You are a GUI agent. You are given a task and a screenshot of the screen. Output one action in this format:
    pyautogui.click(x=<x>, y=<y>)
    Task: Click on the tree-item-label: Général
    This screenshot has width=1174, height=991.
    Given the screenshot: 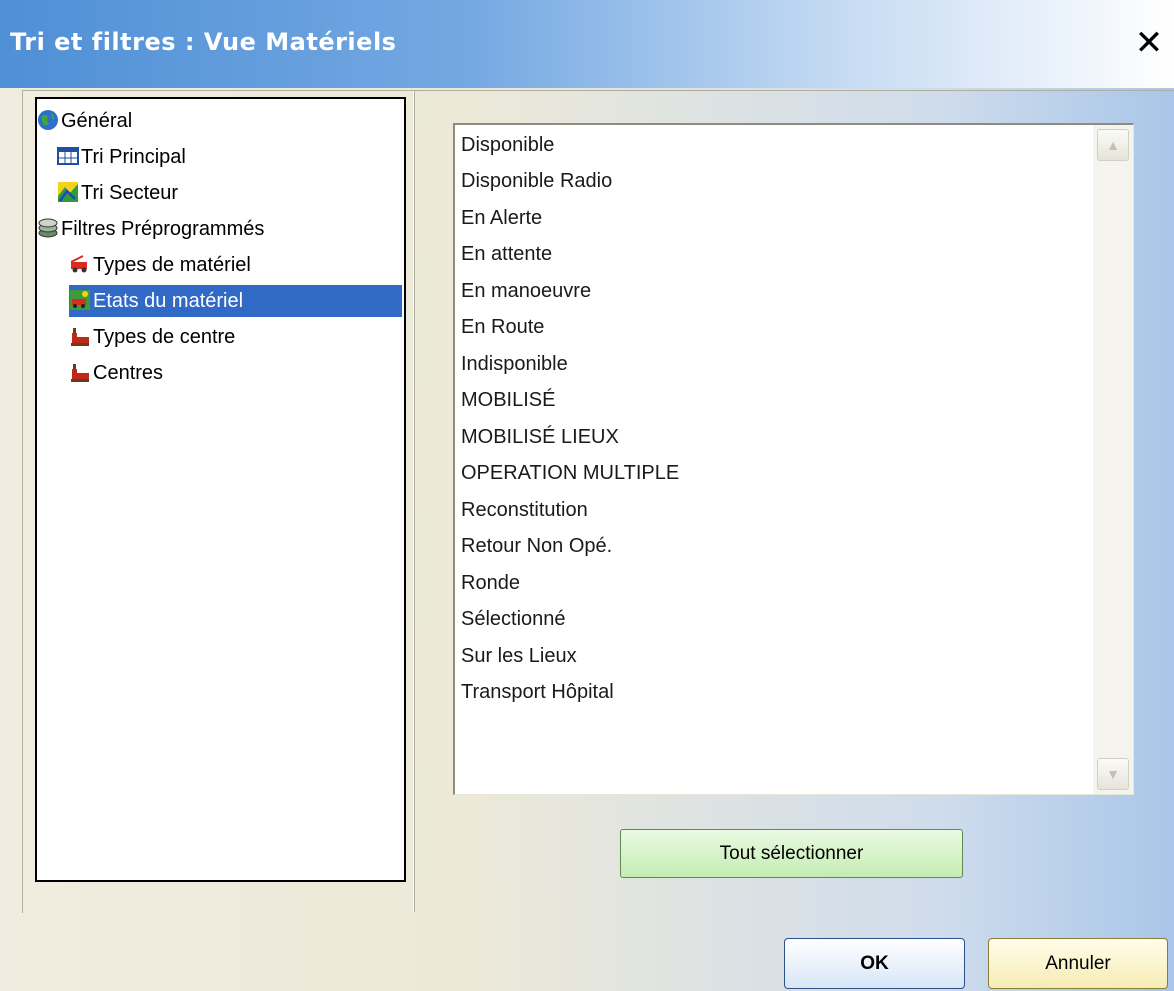 What is the action you would take?
    pyautogui.click(x=97, y=121)
    